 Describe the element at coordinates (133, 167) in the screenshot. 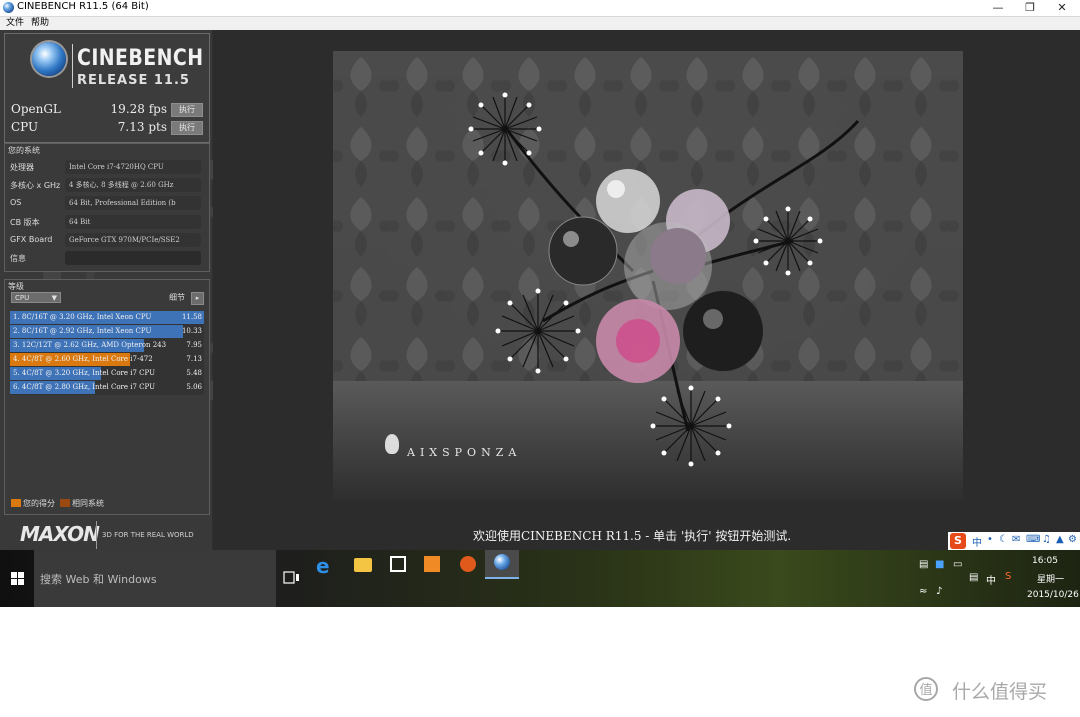

I see `system-value: Intel Core i7-4720HQ CPU` at that location.